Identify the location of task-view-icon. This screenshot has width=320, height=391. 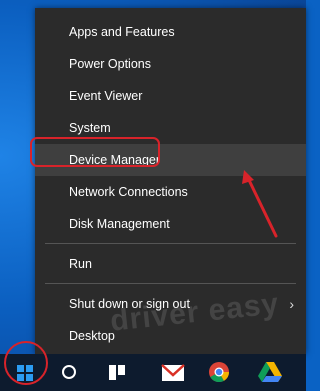
(117, 372).